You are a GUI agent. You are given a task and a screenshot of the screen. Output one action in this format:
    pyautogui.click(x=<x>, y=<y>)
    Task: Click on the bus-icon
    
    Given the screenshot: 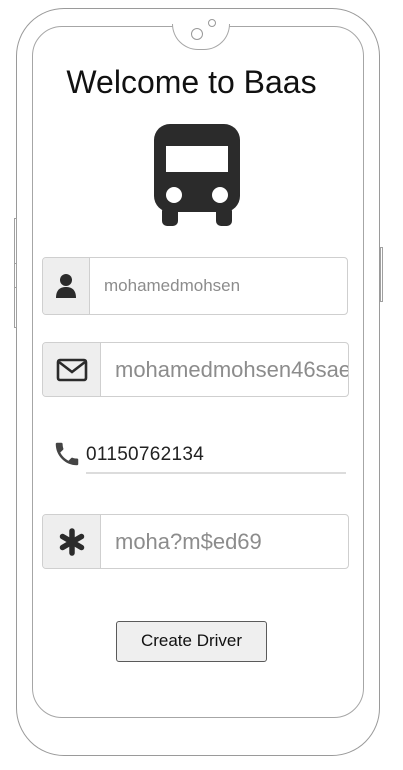 What is the action you would take?
    pyautogui.click(x=197, y=175)
    